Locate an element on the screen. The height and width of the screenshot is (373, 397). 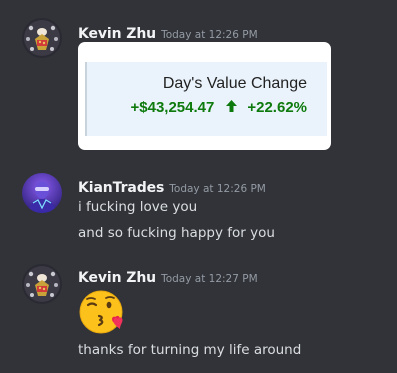
message-text: and so fucking happy for you is located at coordinates (176, 233).